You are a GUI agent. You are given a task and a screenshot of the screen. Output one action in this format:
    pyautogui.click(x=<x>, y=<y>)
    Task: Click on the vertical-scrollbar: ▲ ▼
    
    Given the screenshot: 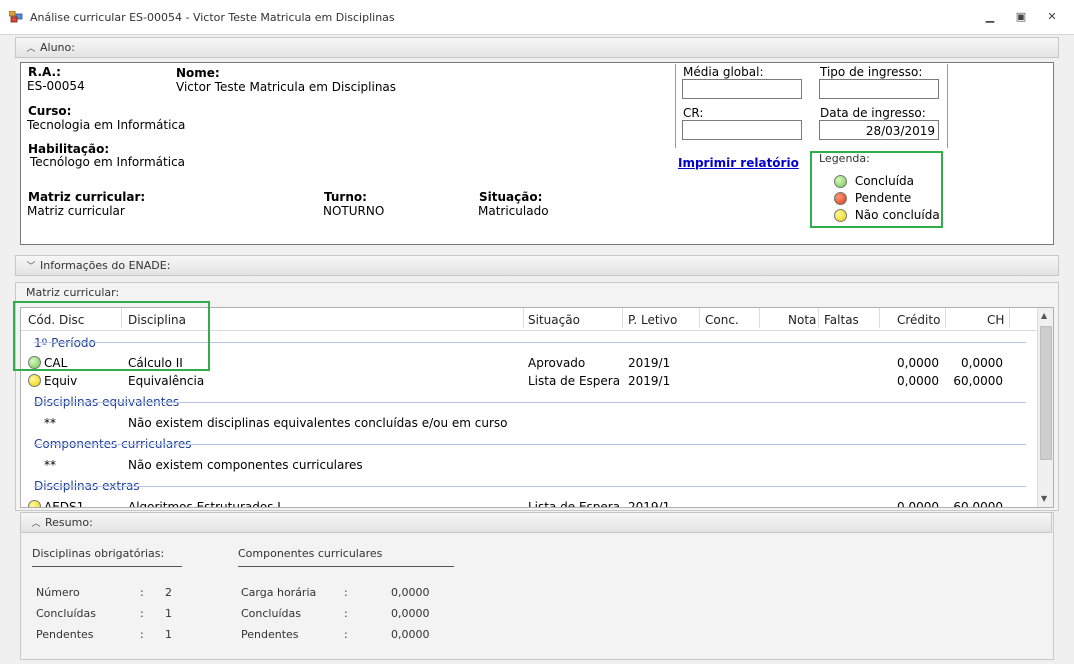 What is the action you would take?
    pyautogui.click(x=1045, y=407)
    